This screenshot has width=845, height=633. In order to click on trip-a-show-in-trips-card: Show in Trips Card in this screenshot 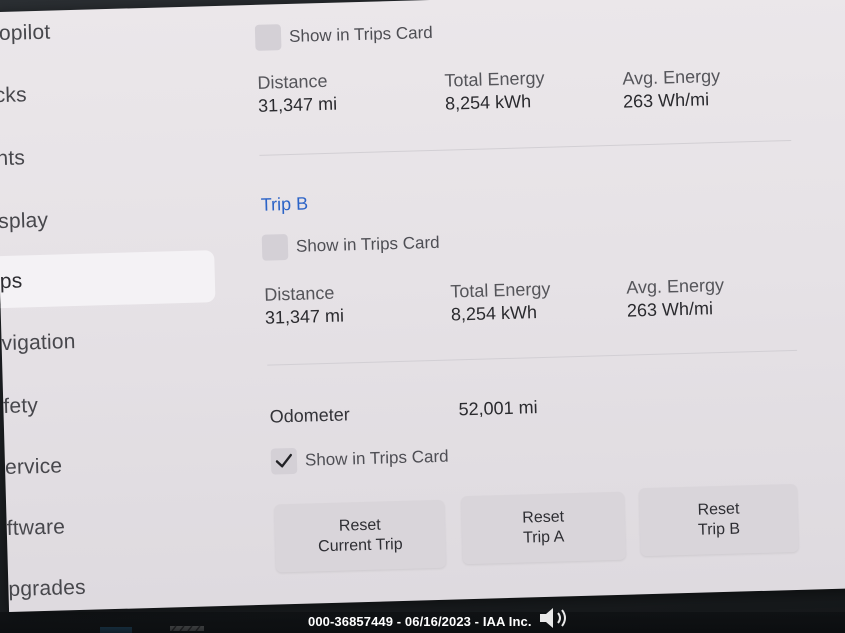, I will do `click(343, 38)`.